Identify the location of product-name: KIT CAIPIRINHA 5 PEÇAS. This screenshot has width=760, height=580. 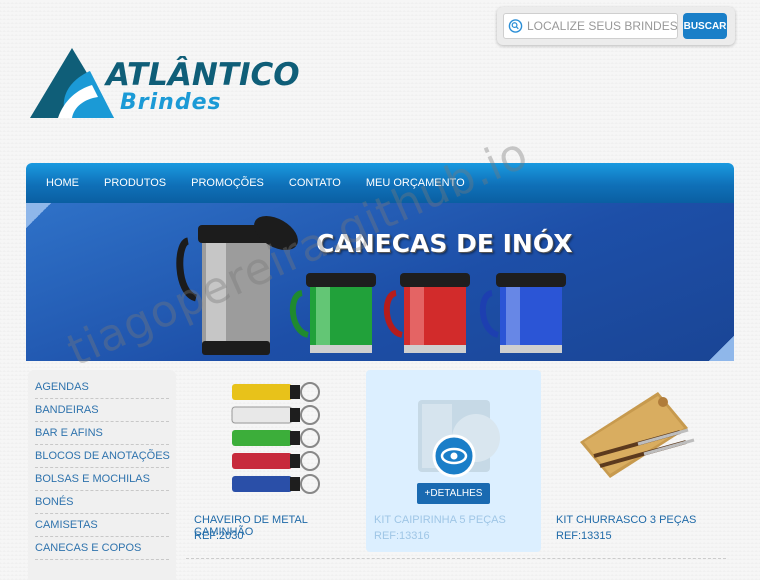
(440, 520).